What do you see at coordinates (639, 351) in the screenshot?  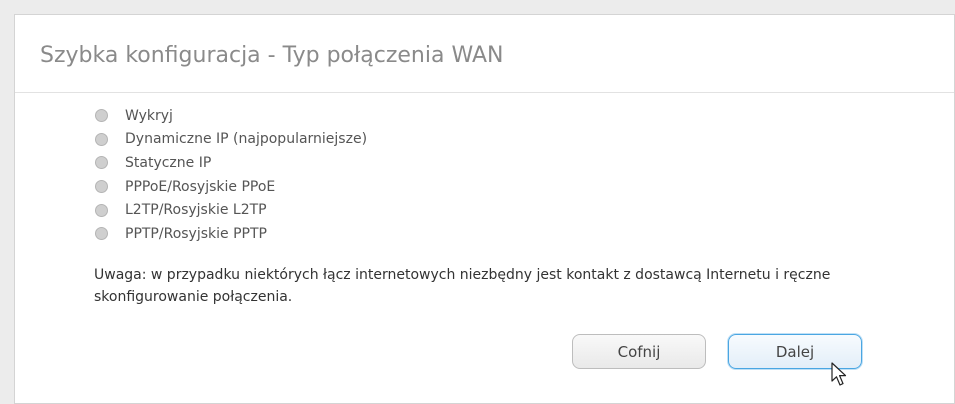 I see `back-button: Cofnij` at bounding box center [639, 351].